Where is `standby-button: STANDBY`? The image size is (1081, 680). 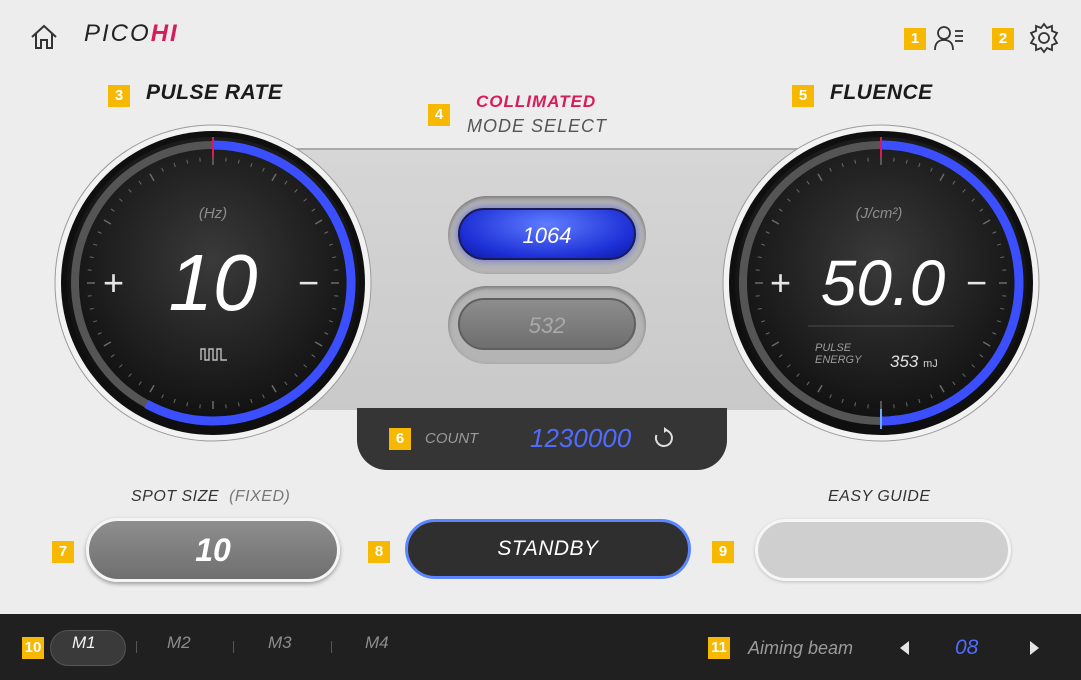
standby-button: STANDBY is located at coordinates (548, 549).